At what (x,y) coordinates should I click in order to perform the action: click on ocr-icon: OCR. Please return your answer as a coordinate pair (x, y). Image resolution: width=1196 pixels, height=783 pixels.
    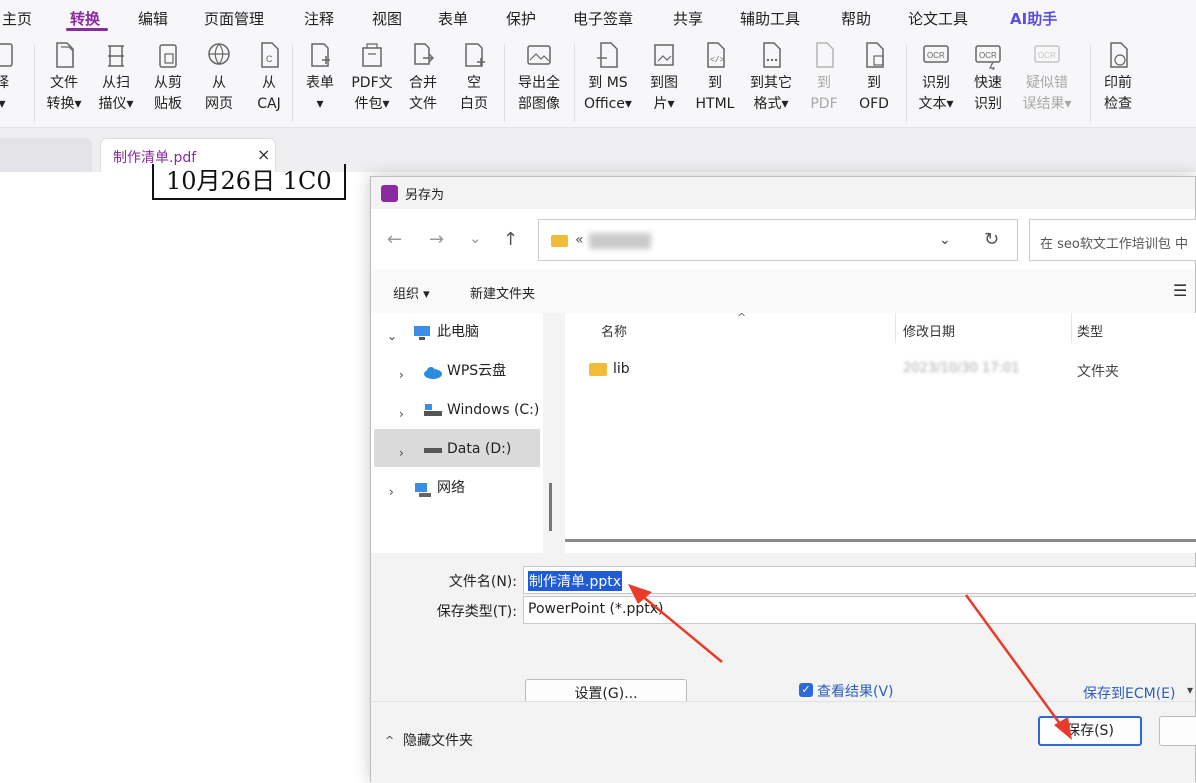
    Looking at the image, I should click on (936, 54).